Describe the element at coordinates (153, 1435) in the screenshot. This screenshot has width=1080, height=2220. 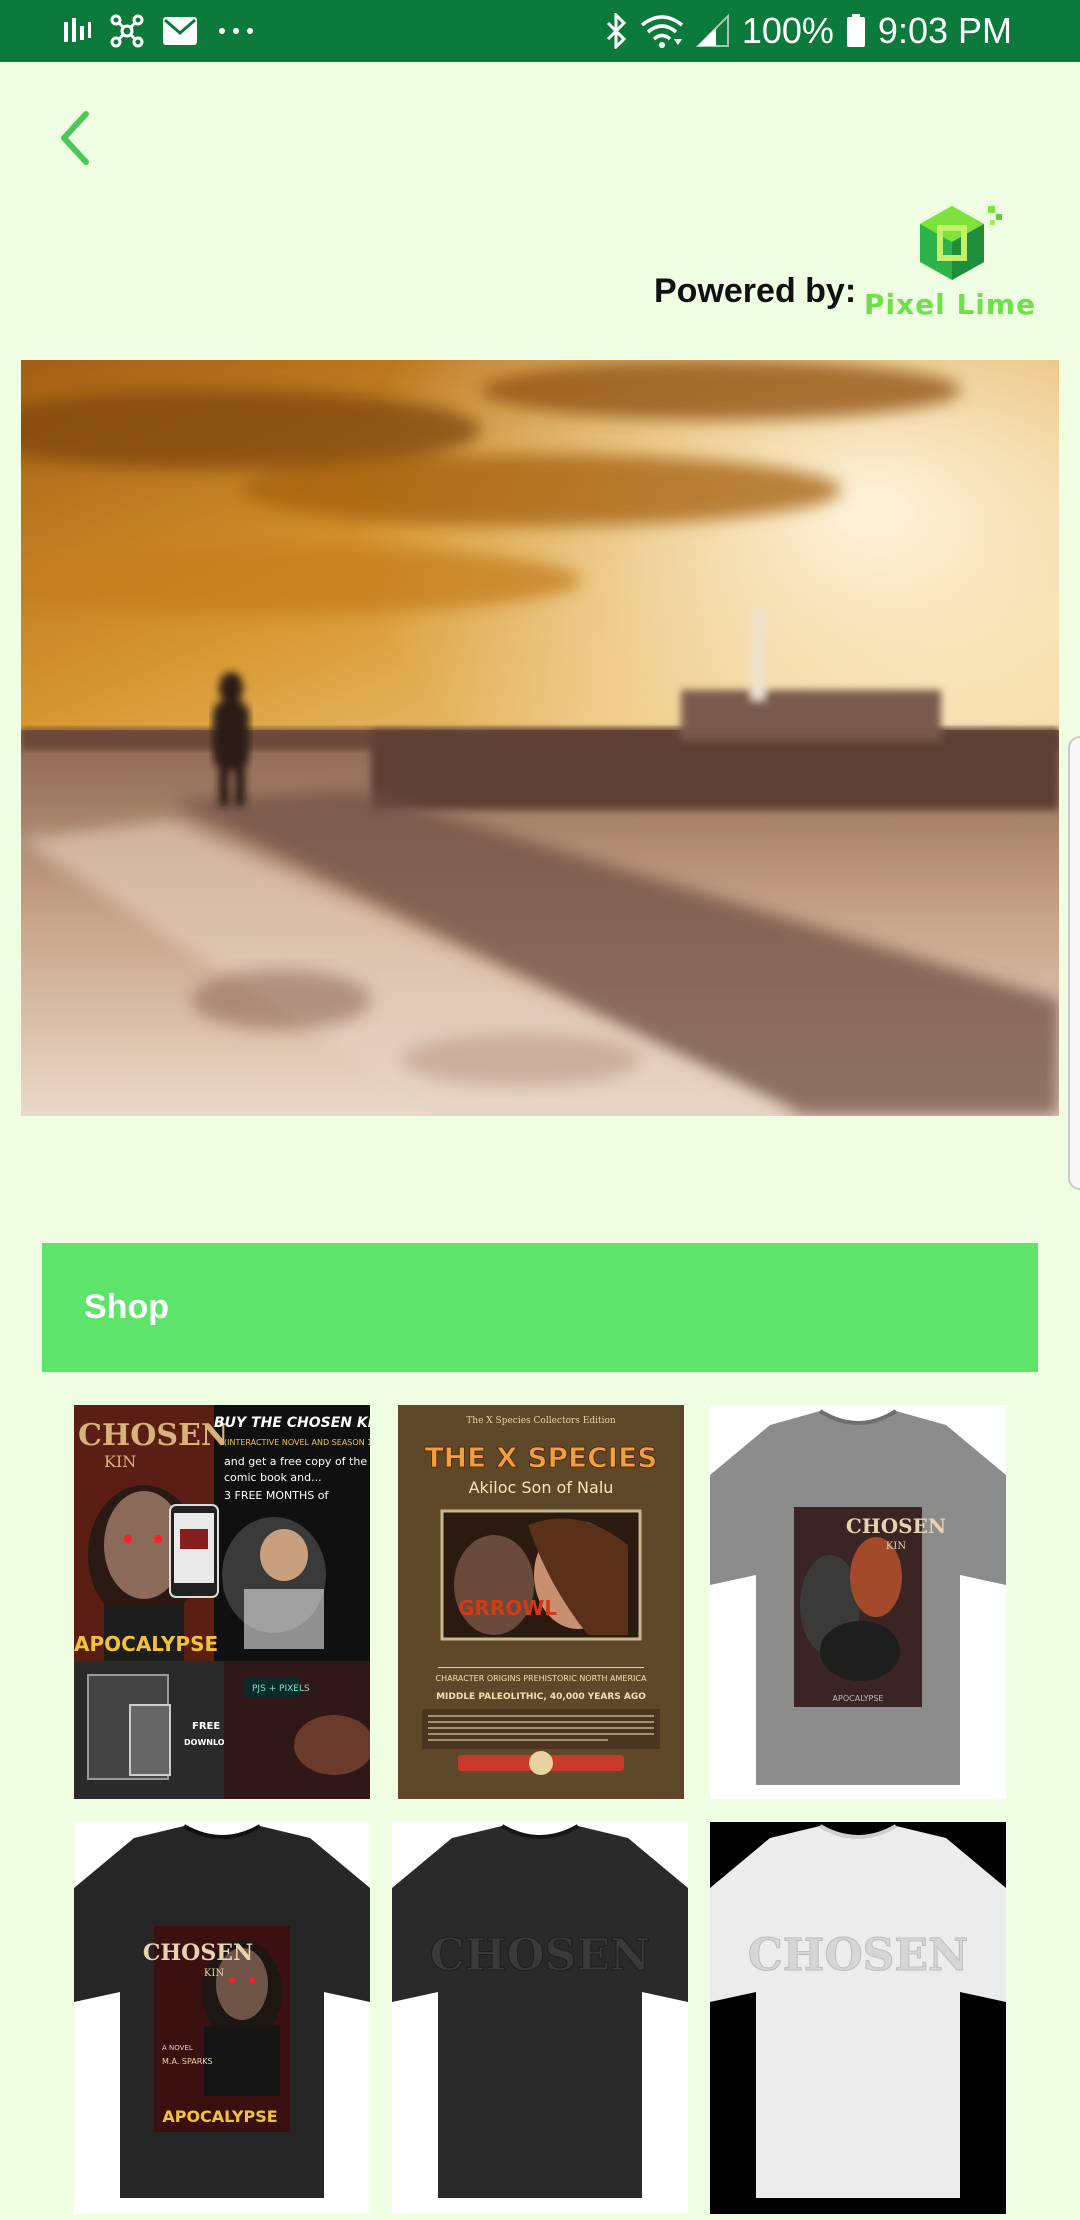
I see `promo-cover-title: CHOSEN` at that location.